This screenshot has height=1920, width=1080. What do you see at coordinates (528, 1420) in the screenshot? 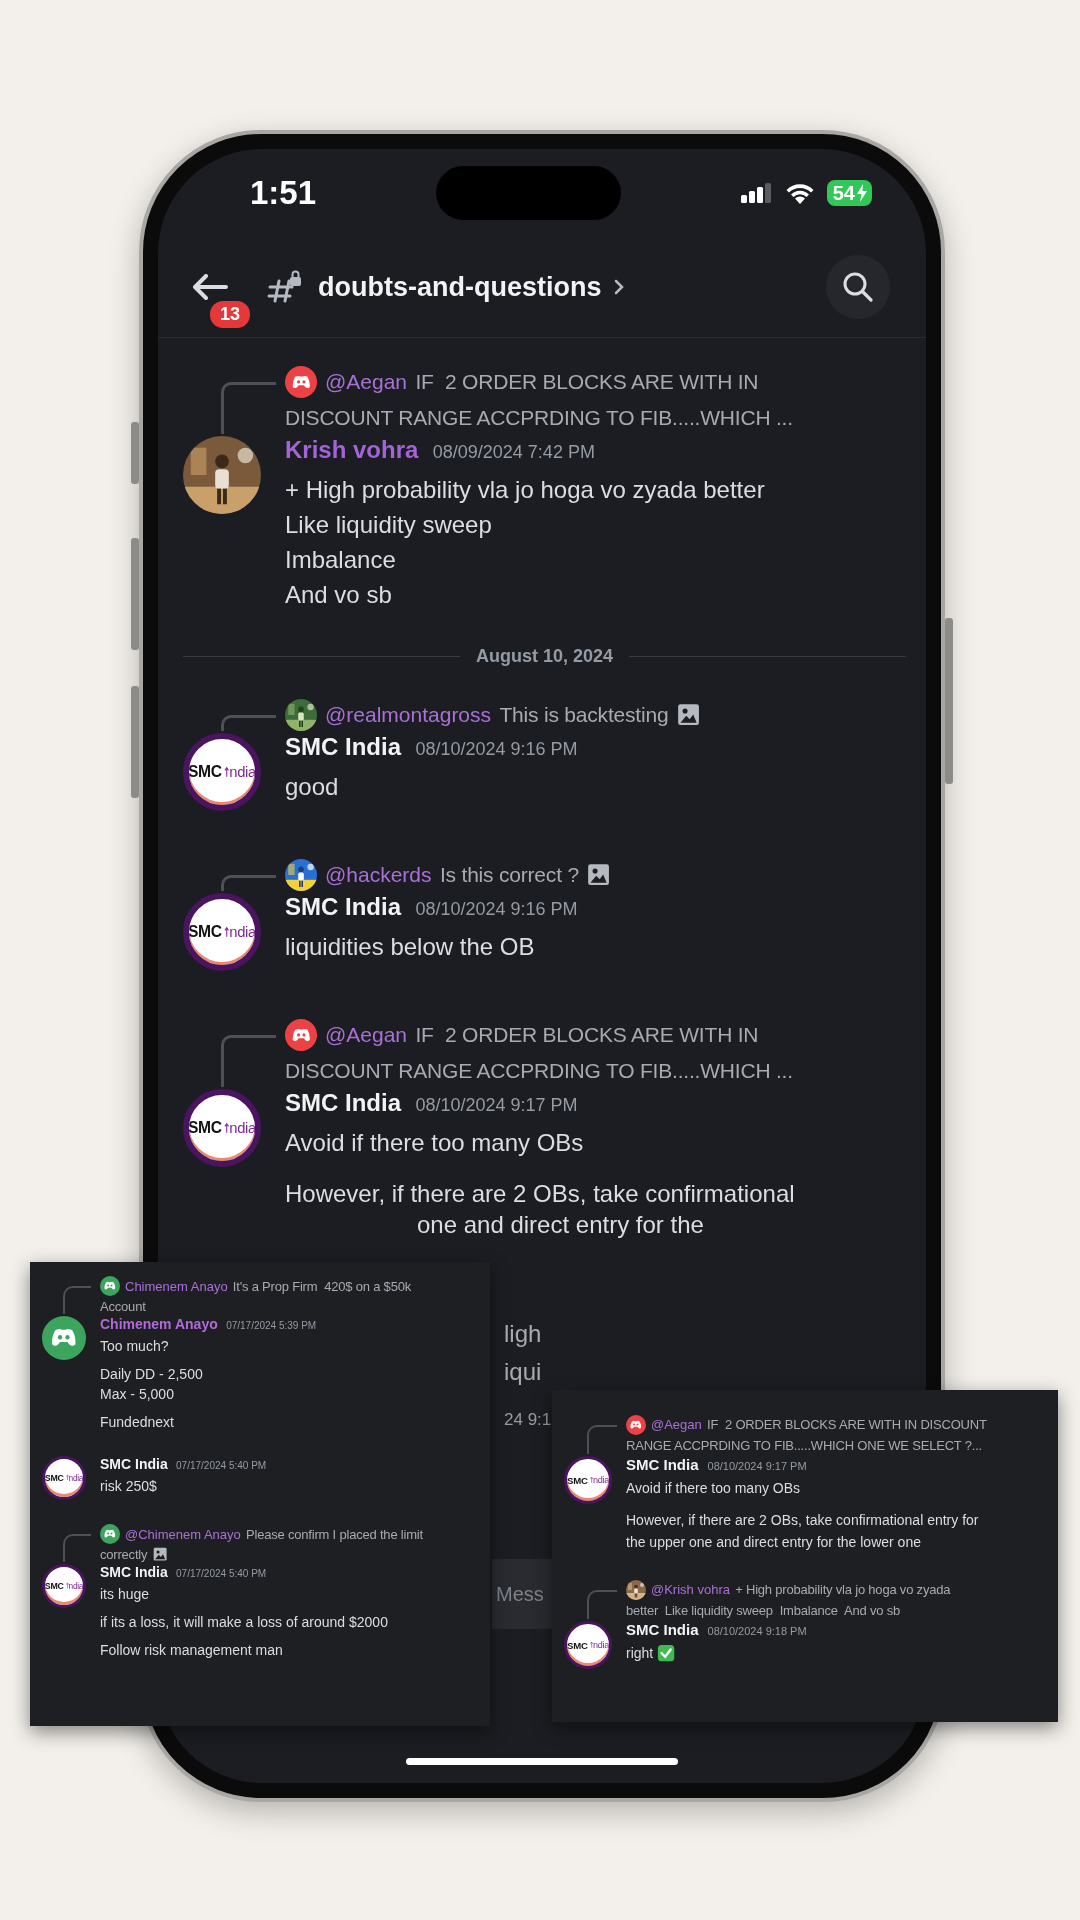
I see `timestamp: 24 9:1` at bounding box center [528, 1420].